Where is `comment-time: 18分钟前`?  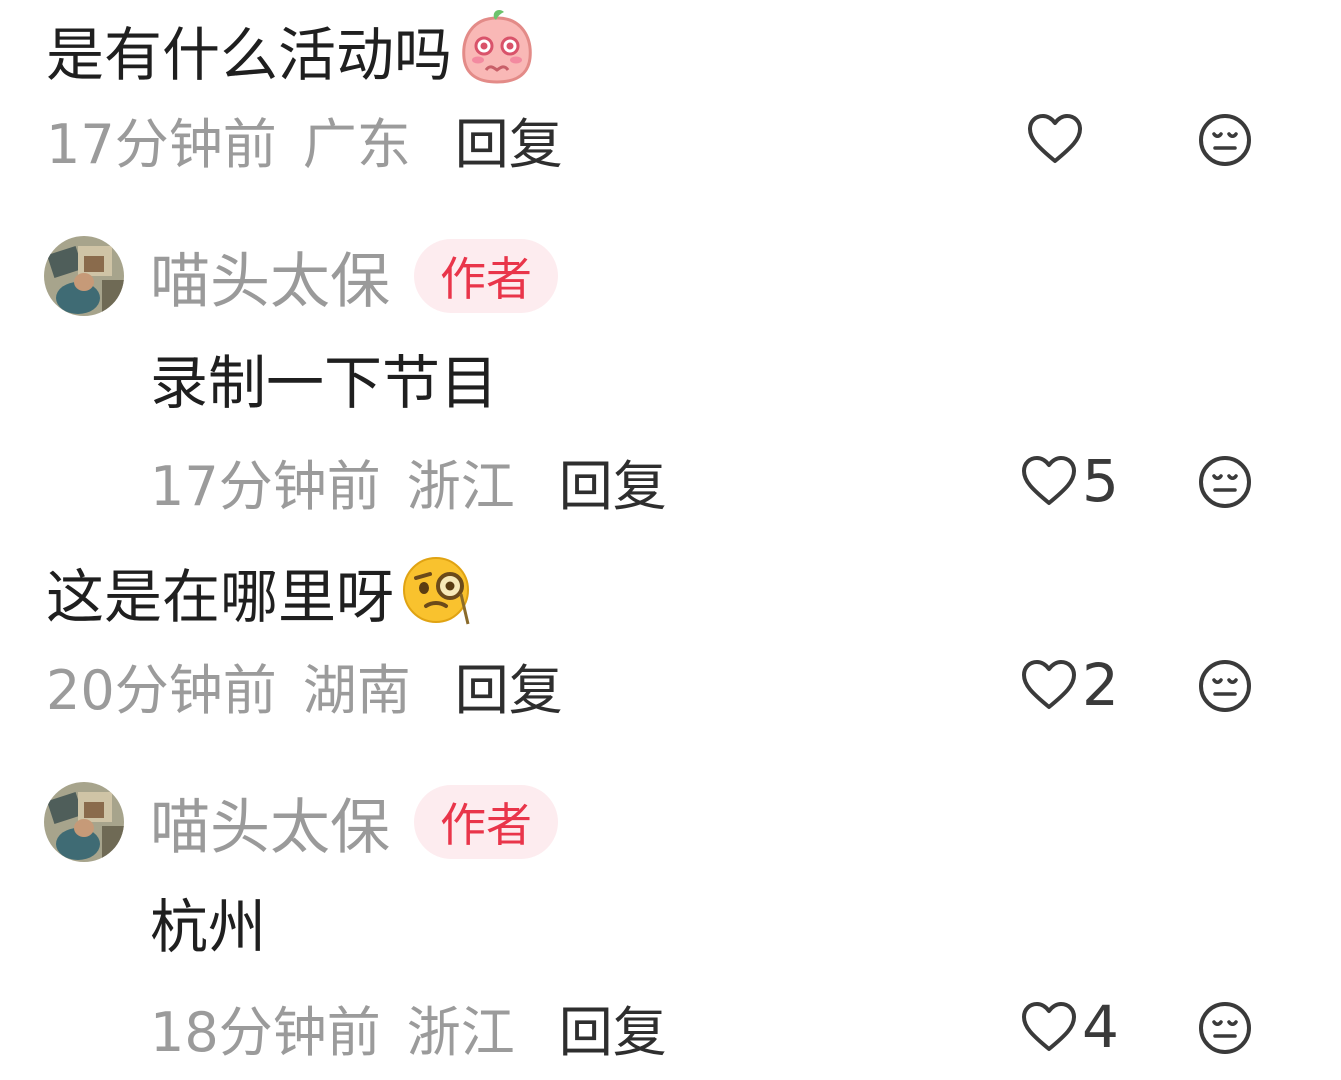 comment-time: 18分钟前 is located at coordinates (265, 1032).